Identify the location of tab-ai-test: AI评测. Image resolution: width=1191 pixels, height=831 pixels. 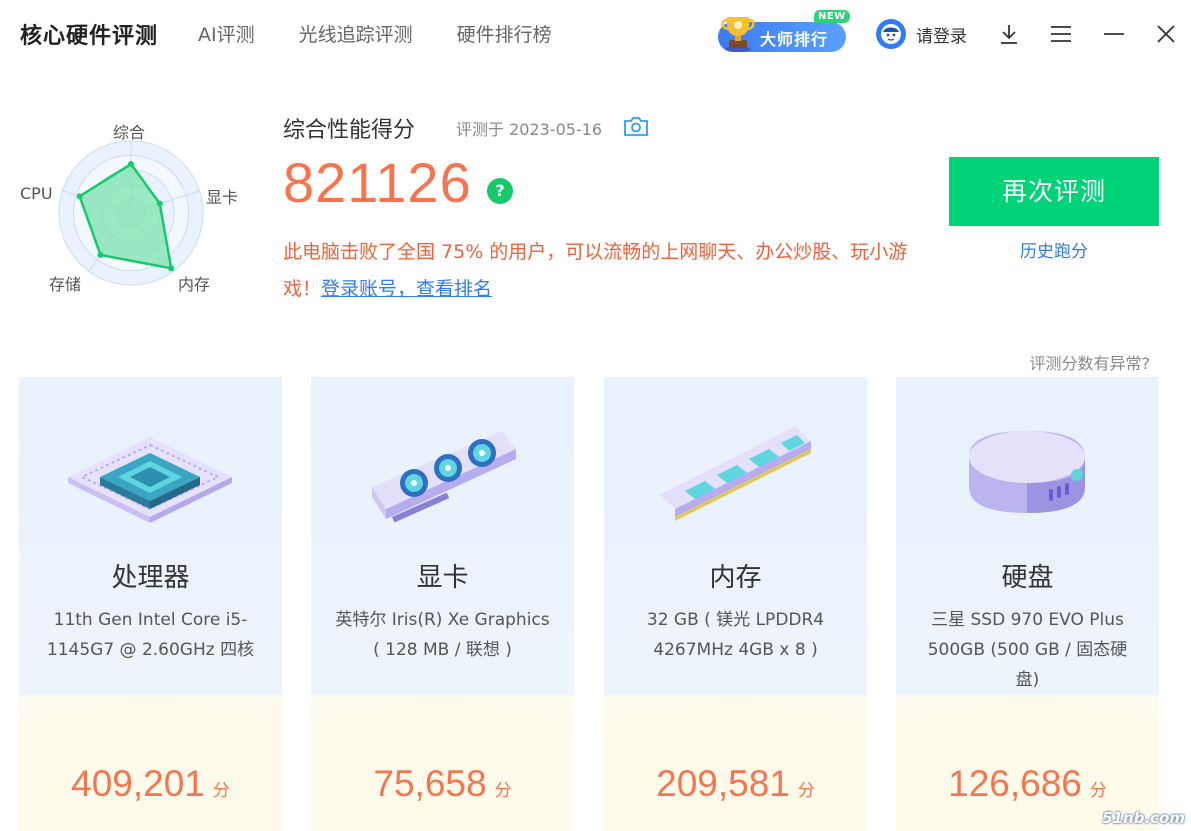
(226, 33).